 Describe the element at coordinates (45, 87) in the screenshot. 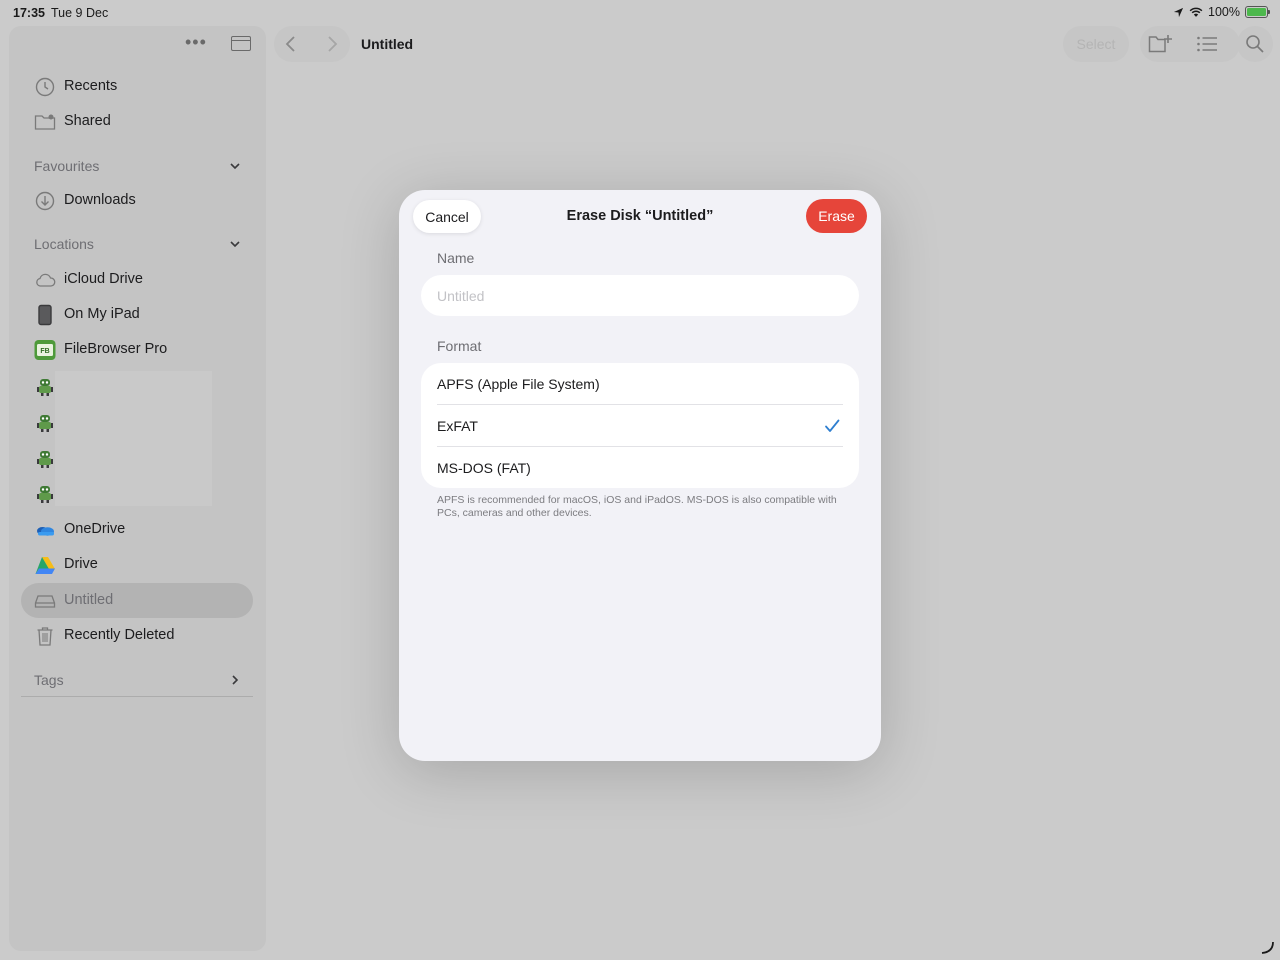

I see `clock-icon` at that location.